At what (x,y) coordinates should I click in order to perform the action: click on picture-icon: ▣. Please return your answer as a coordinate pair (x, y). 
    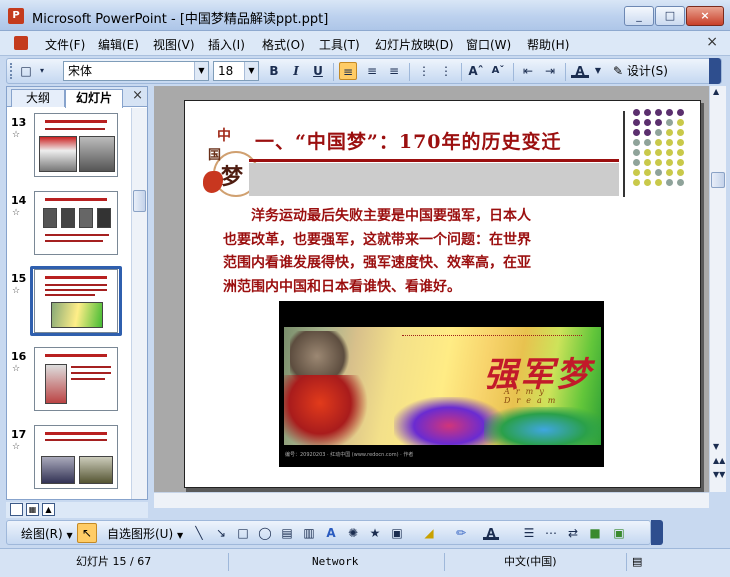
    Looking at the image, I should click on (397, 533).